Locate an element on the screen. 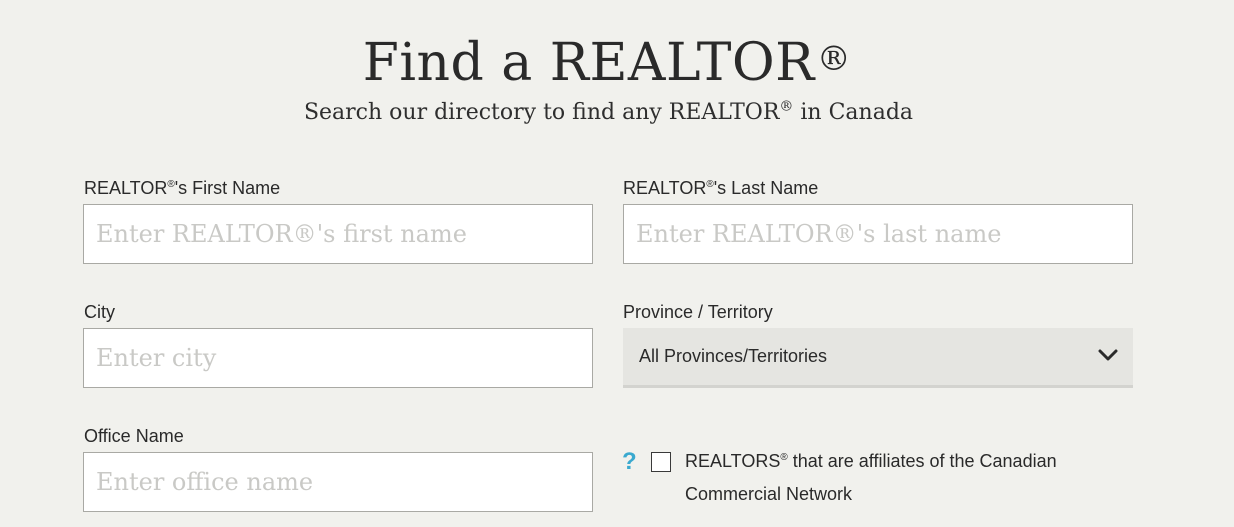  ccn-affiliate-checkbox is located at coordinates (661, 462).